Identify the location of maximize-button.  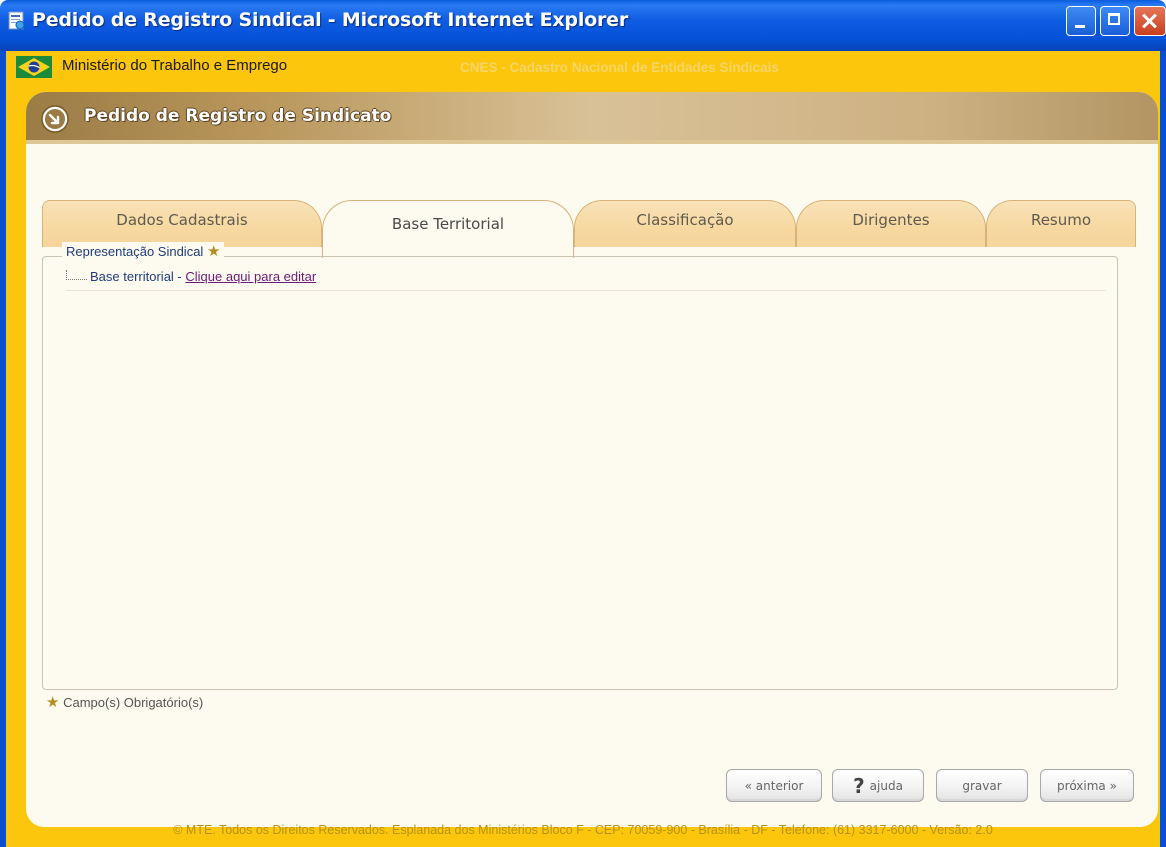
(1115, 21).